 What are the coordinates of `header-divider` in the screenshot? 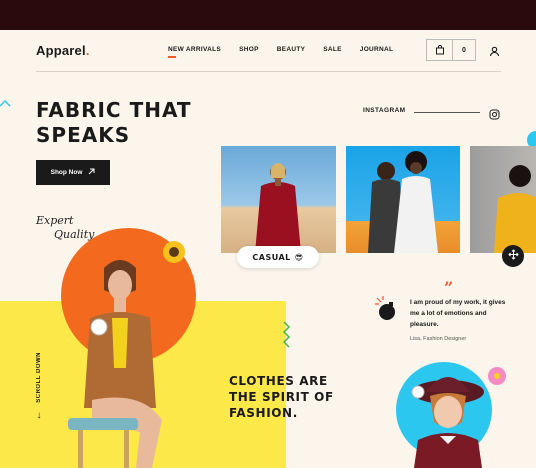 It's located at (268, 71).